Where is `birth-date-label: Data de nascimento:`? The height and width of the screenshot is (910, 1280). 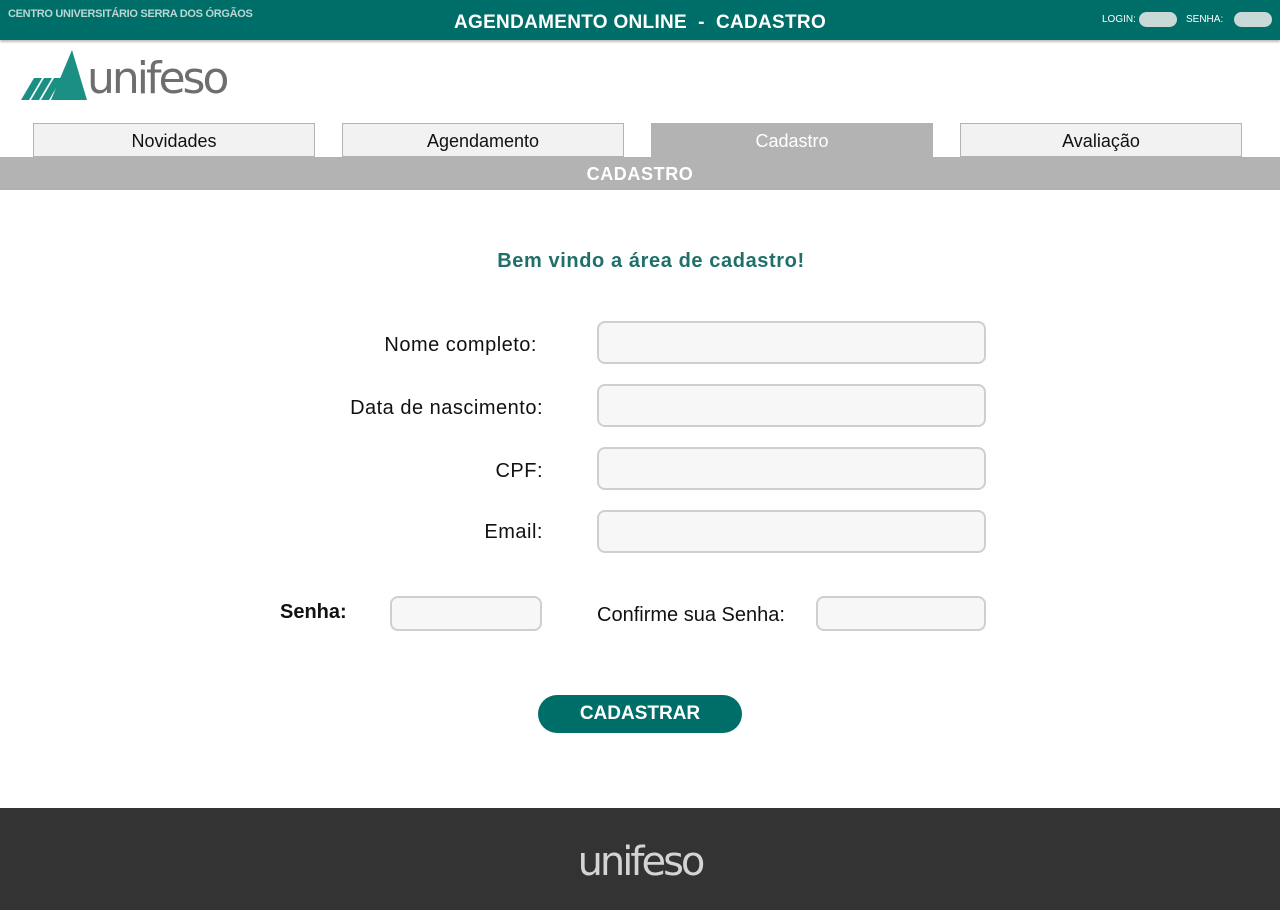
birth-date-label: Data de nascimento: is located at coordinates (446, 408).